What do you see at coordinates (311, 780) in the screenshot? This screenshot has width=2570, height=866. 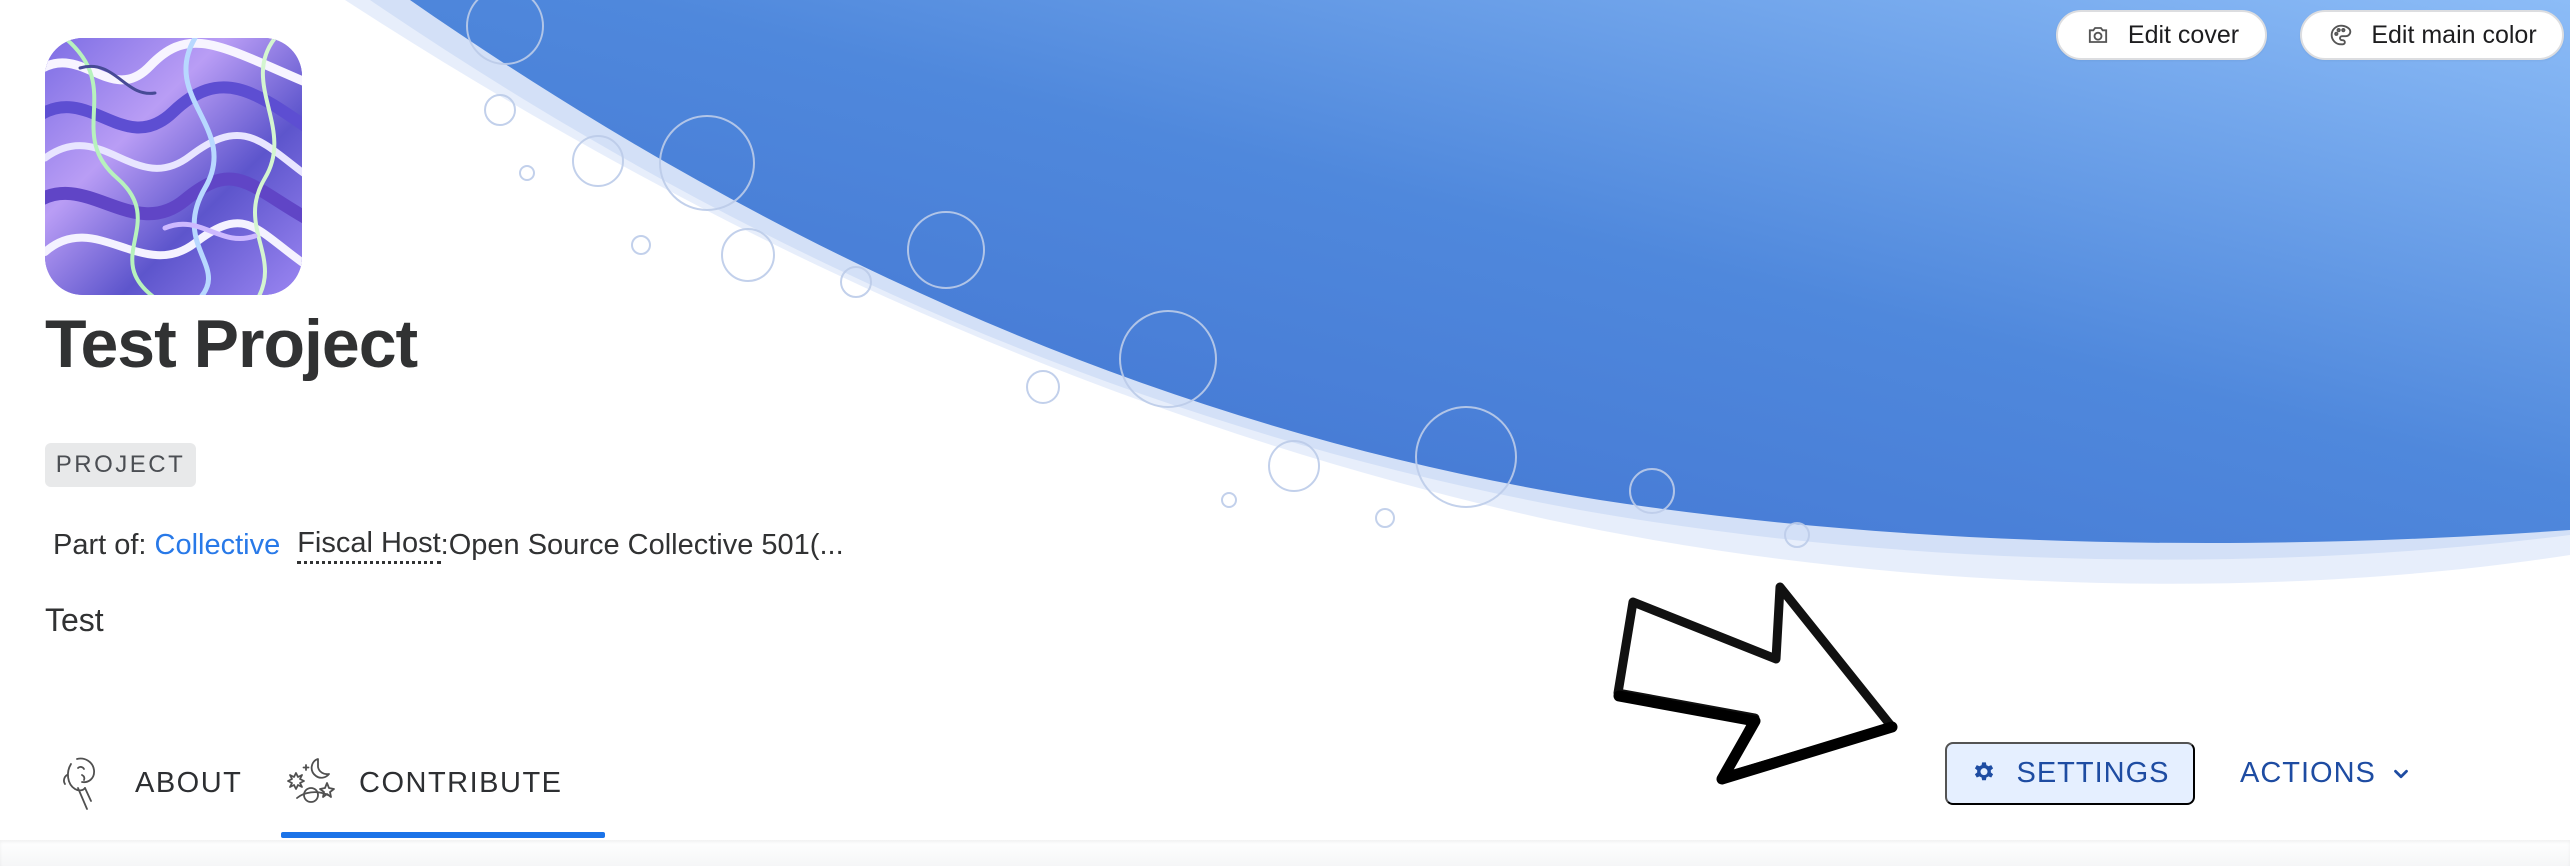 I see `contribute-icon` at bounding box center [311, 780].